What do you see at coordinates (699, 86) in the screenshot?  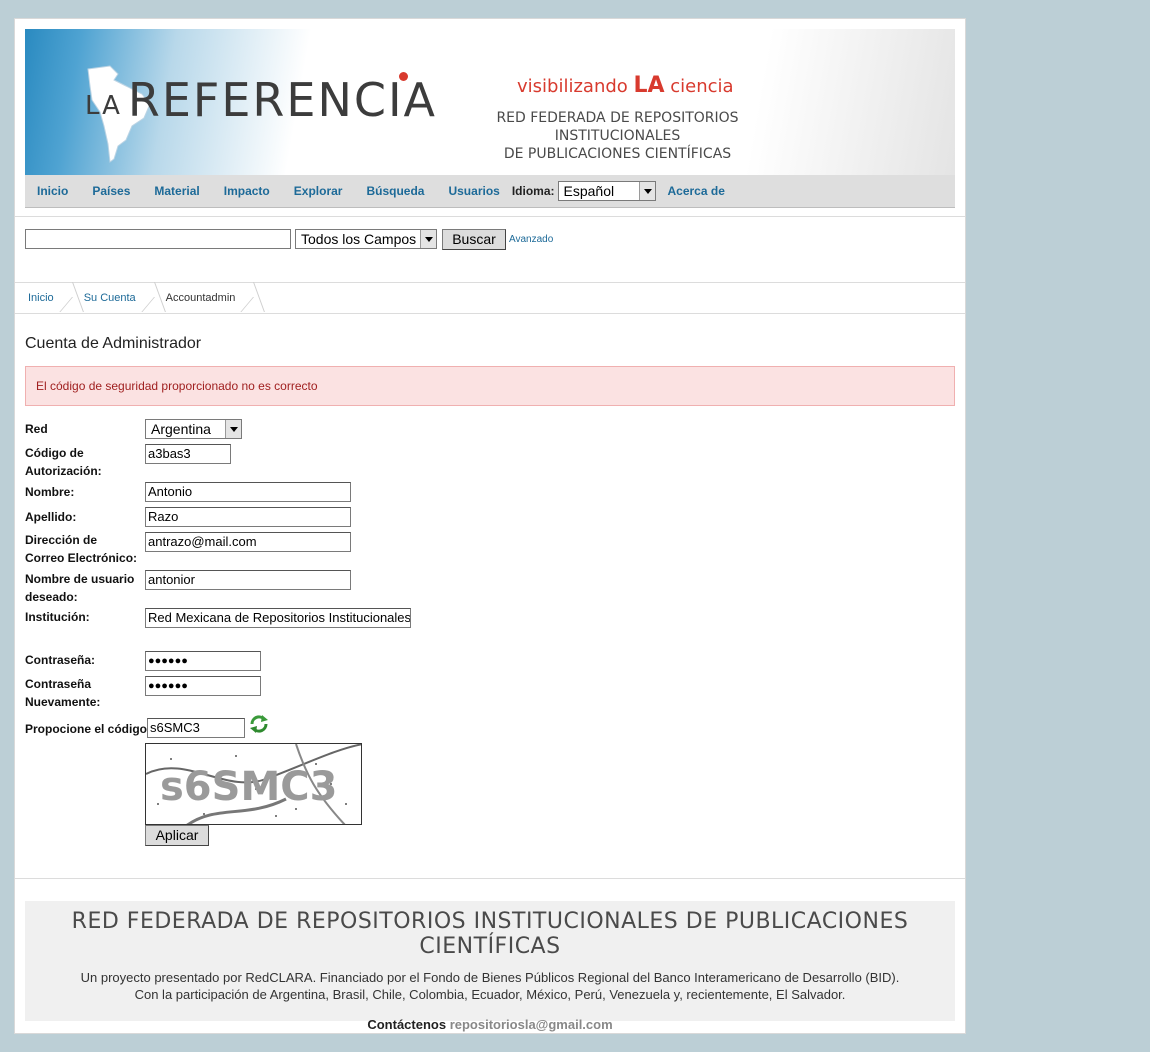 I see `tagline-post: ciencia` at bounding box center [699, 86].